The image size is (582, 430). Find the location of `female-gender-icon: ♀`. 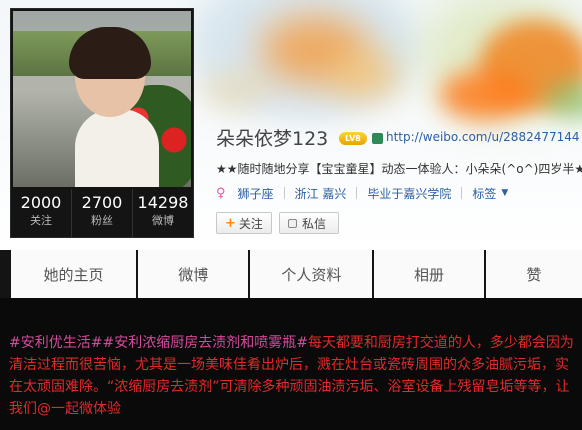

female-gender-icon: ♀ is located at coordinates (221, 193).